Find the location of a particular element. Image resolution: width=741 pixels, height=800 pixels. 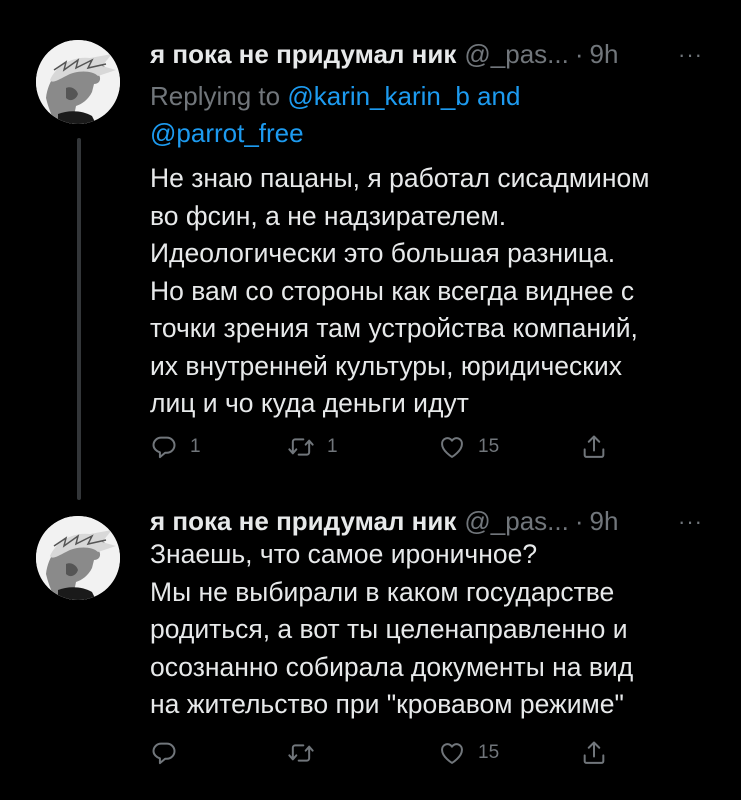

retweet-button: 1 is located at coordinates (312, 447).